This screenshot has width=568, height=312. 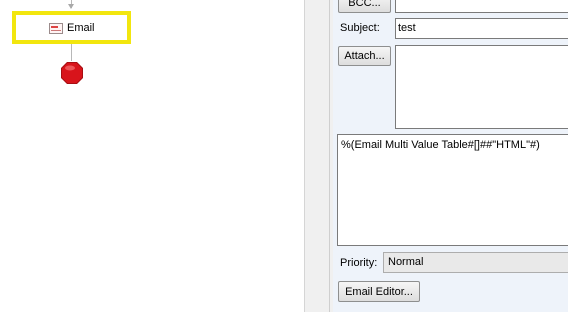 I want to click on priority-label-text: riority:, so click(x=362, y=263).